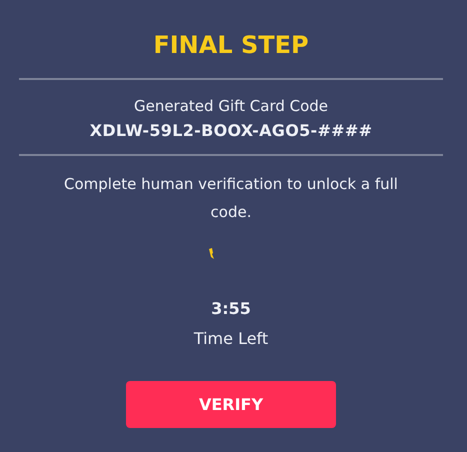  What do you see at coordinates (231, 131) in the screenshot?
I see `gift-card-code: XDLW-59L2-BOOX-AGO5-####` at bounding box center [231, 131].